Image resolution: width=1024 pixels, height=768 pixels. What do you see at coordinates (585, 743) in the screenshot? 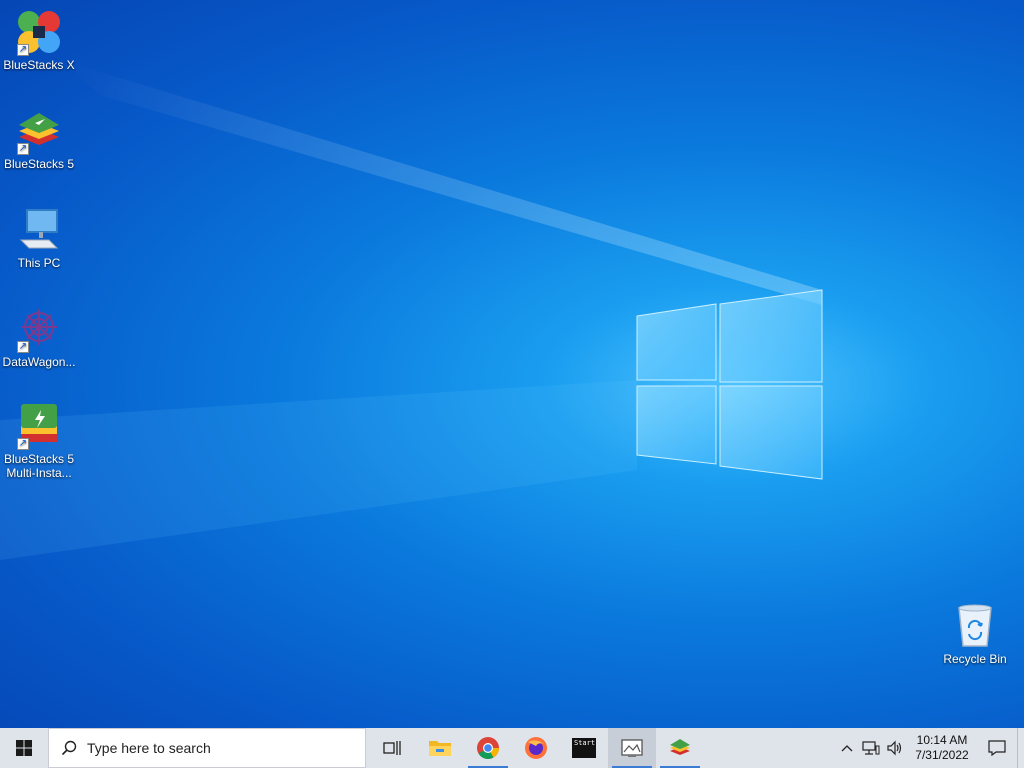
I see `start-app-label: Start` at bounding box center [585, 743].